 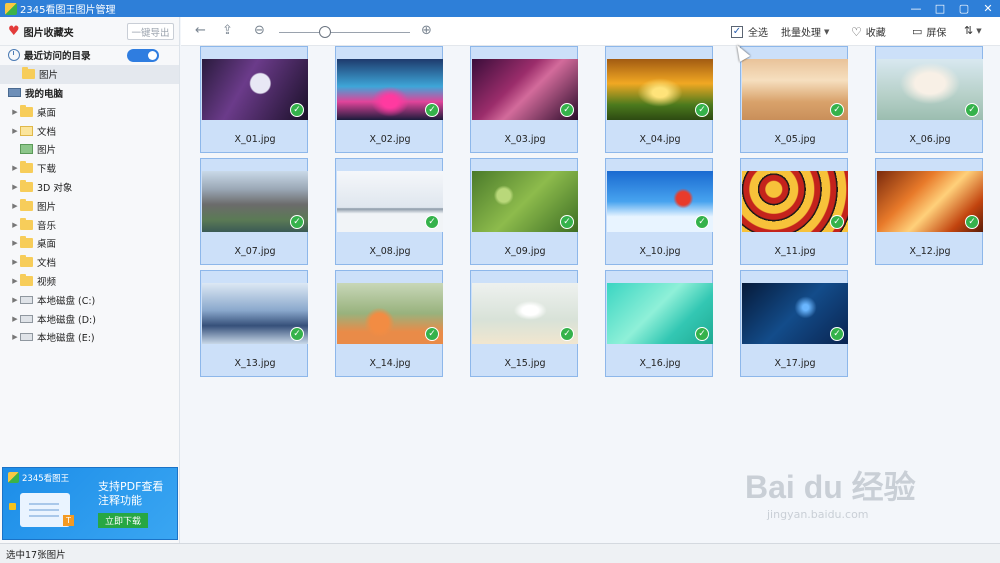 What do you see at coordinates (805, 32) in the screenshot?
I see `batch-process-button: 批量处理 ▼` at bounding box center [805, 32].